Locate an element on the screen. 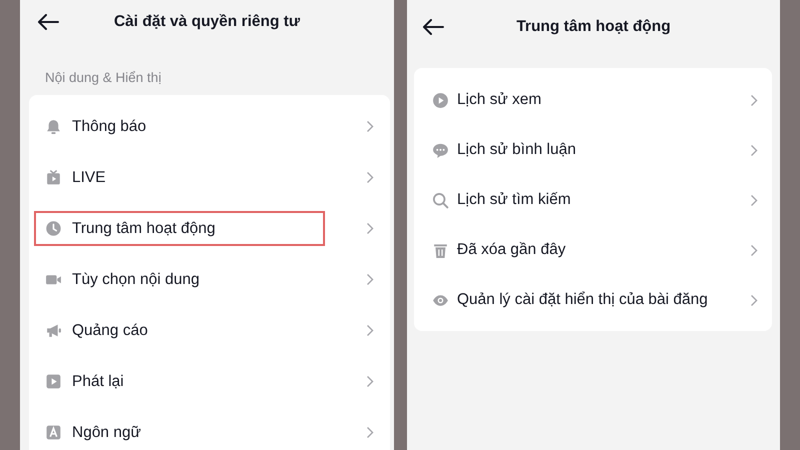 This screenshot has height=450, width=800. settings-row: Trung tâm hoạt động is located at coordinates (209, 228).